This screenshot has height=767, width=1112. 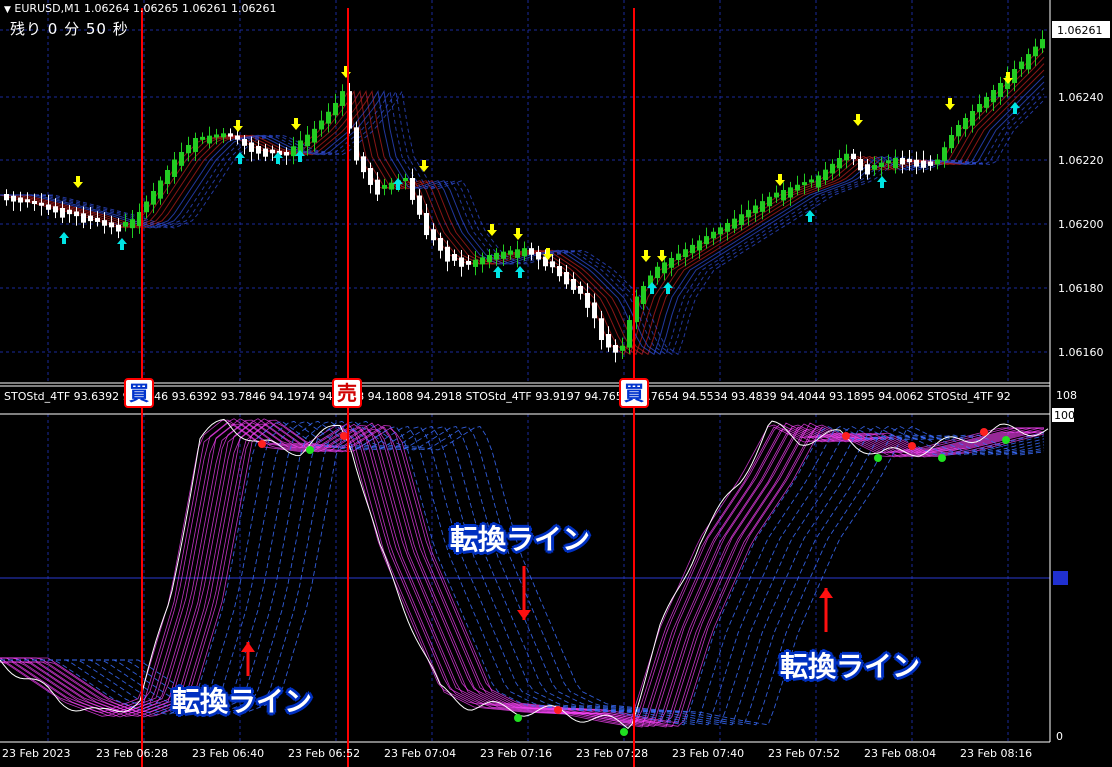 What do you see at coordinates (612, 753) in the screenshot?
I see `time-tick: 23 Feb 07:28` at bounding box center [612, 753].